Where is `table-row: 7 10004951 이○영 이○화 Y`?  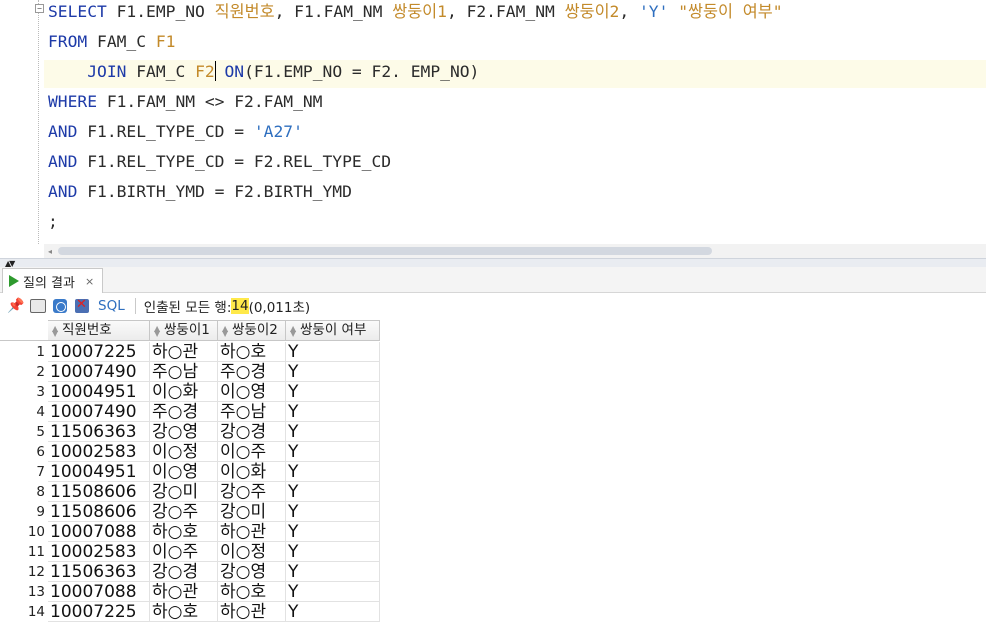
table-row: 7 10004951 이○영 이○화 Y is located at coordinates (190, 472).